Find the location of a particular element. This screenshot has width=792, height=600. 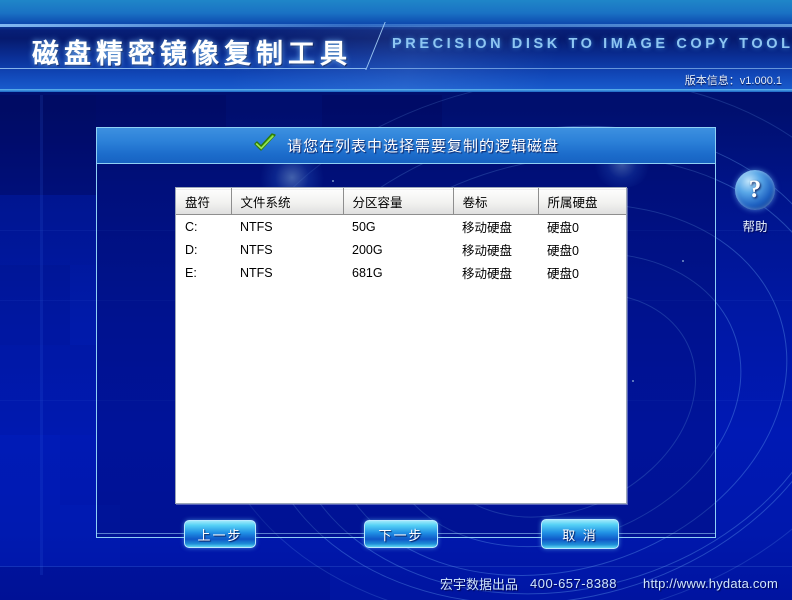

dialog-title-bar: 请您在列表中选择需要复制的逻辑磁盘 is located at coordinates (406, 146).